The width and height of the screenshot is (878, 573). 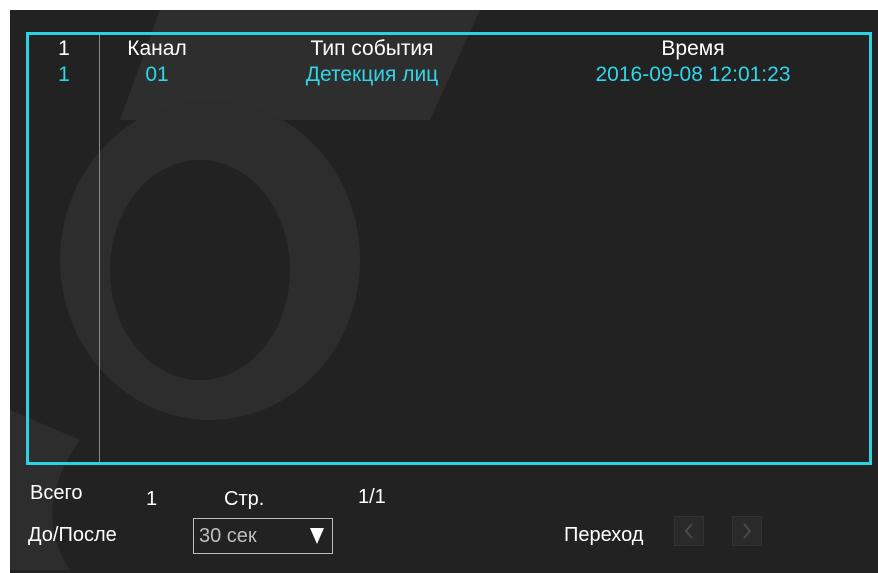 I want to click on total-label: Всего, so click(x=56, y=493).